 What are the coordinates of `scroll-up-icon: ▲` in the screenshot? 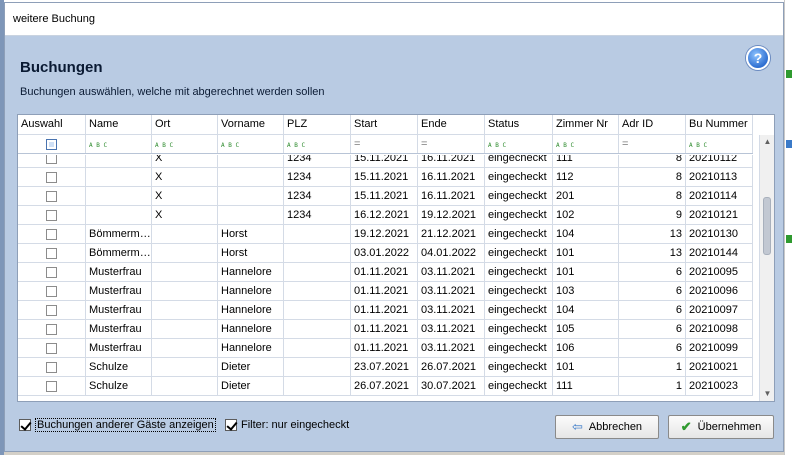 It's located at (767, 142).